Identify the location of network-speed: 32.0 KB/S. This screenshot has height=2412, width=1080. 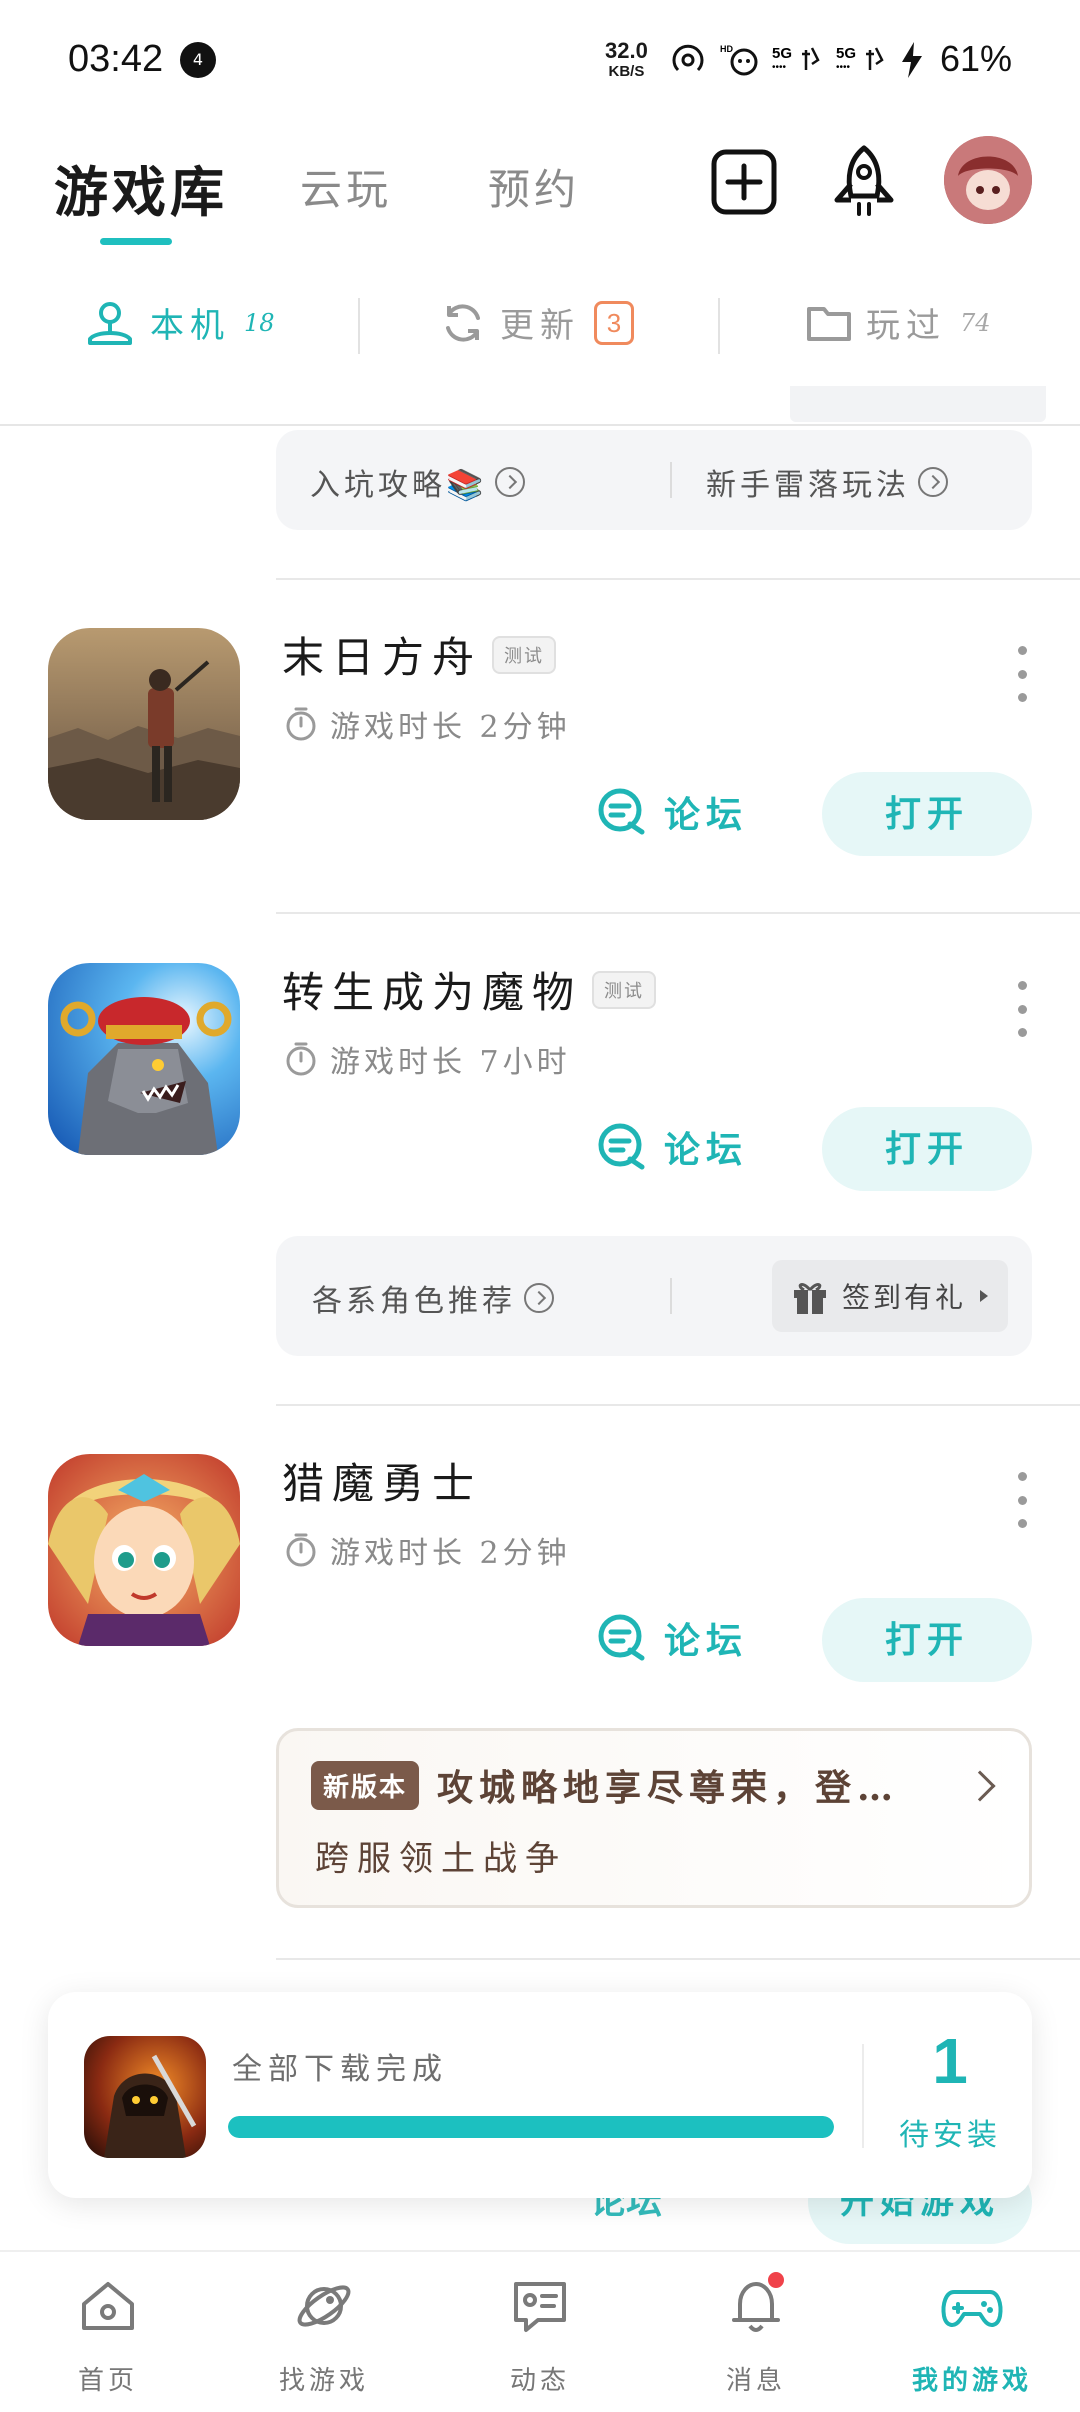
(626, 59).